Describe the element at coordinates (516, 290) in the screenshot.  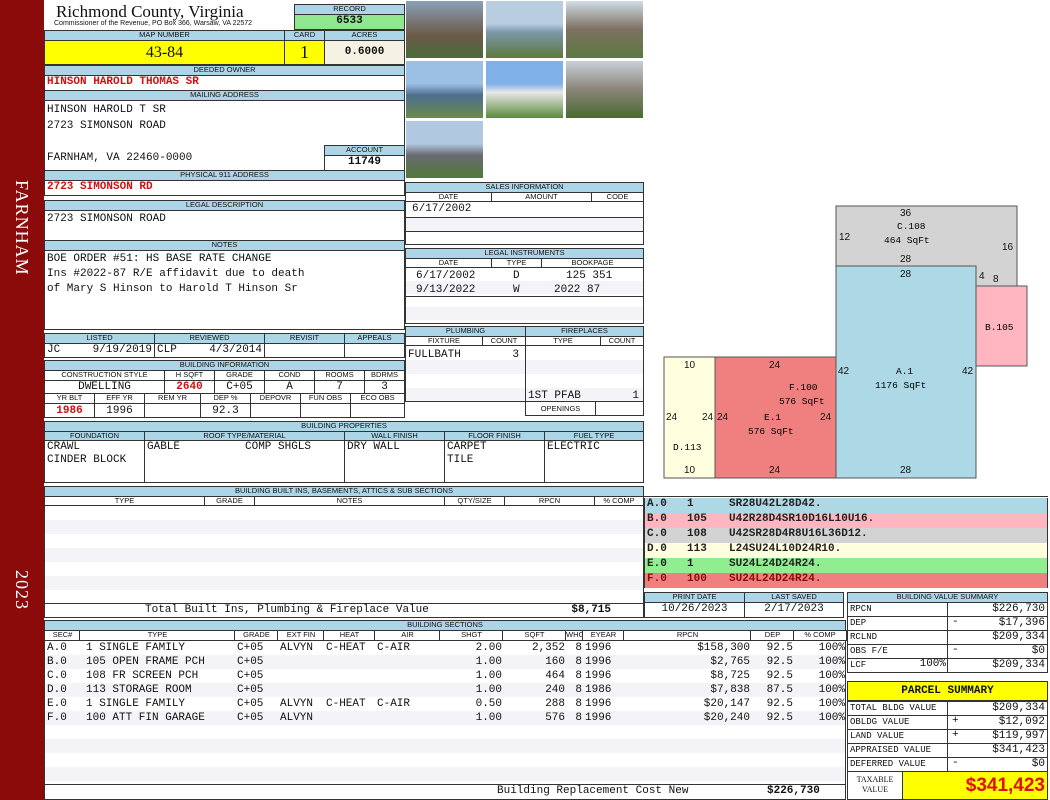
I see `instrument-type: W` at that location.